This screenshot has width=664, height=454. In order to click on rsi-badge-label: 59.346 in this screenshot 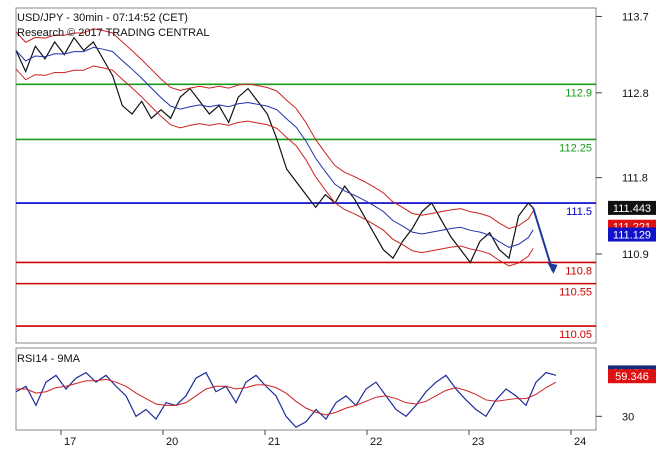, I will do `click(632, 377)`.